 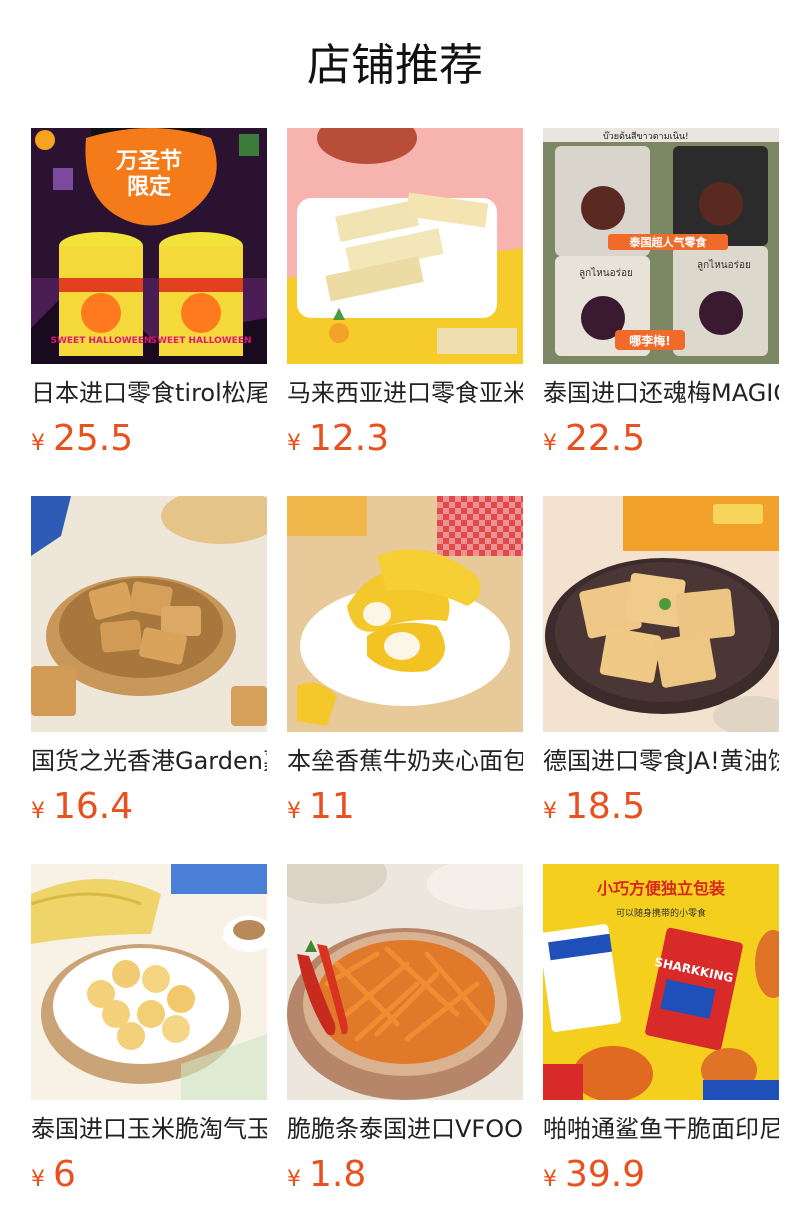 What do you see at coordinates (668, 242) in the screenshot?
I see `svg-text: 泰国超人气零食` at bounding box center [668, 242].